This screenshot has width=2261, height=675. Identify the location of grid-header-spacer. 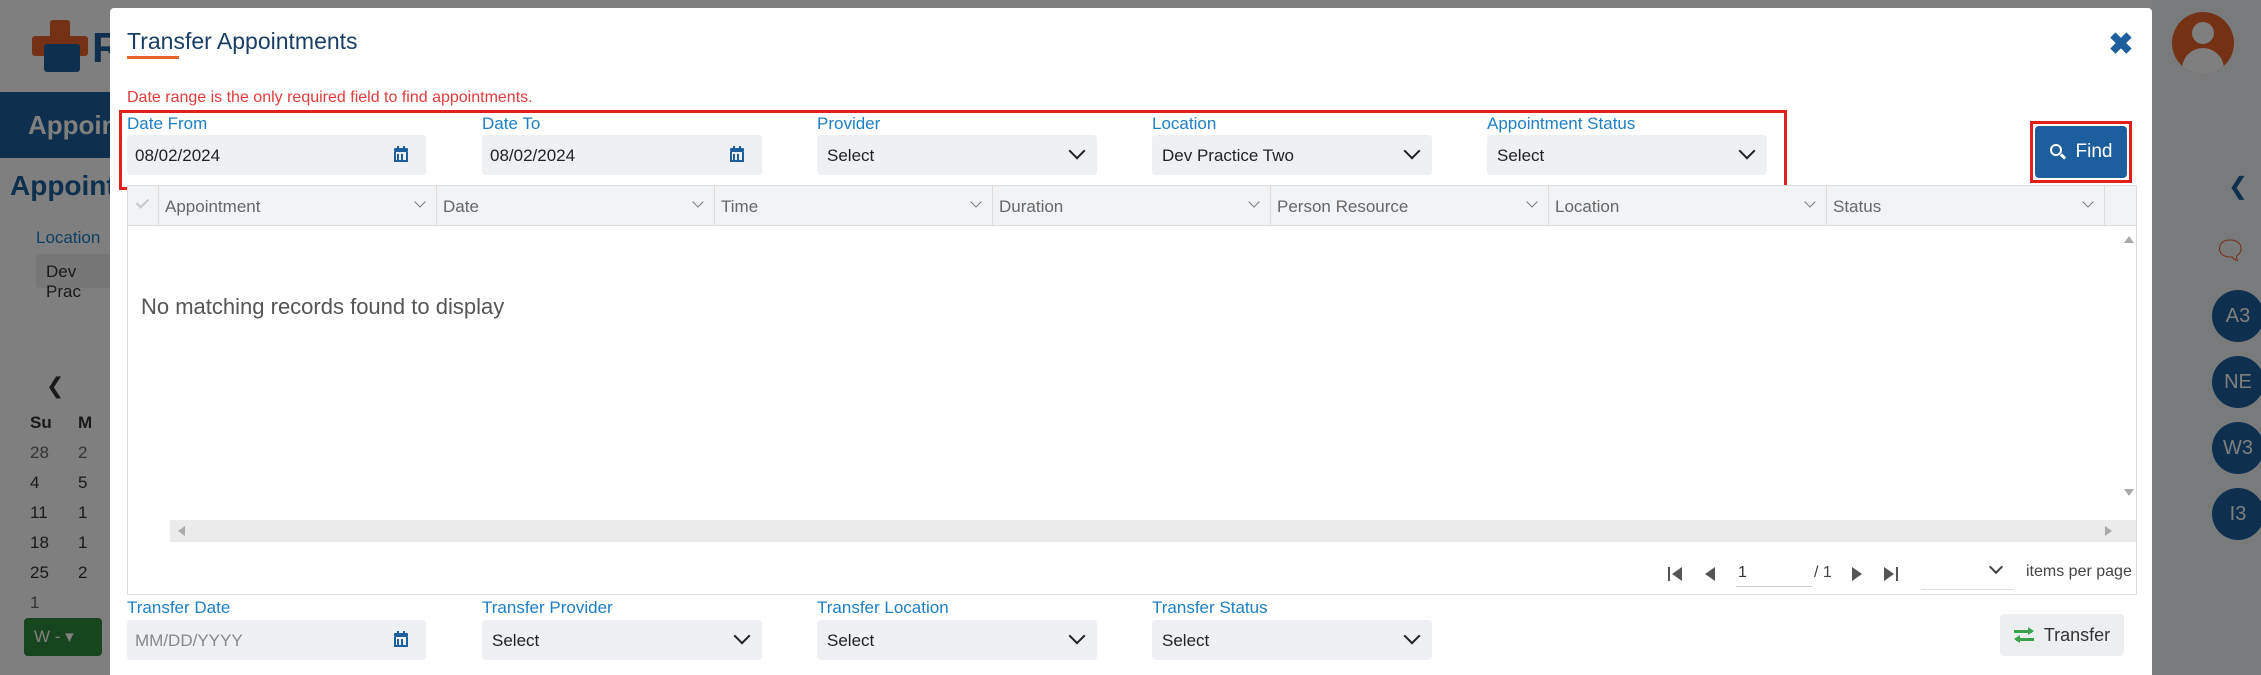
(2120, 206).